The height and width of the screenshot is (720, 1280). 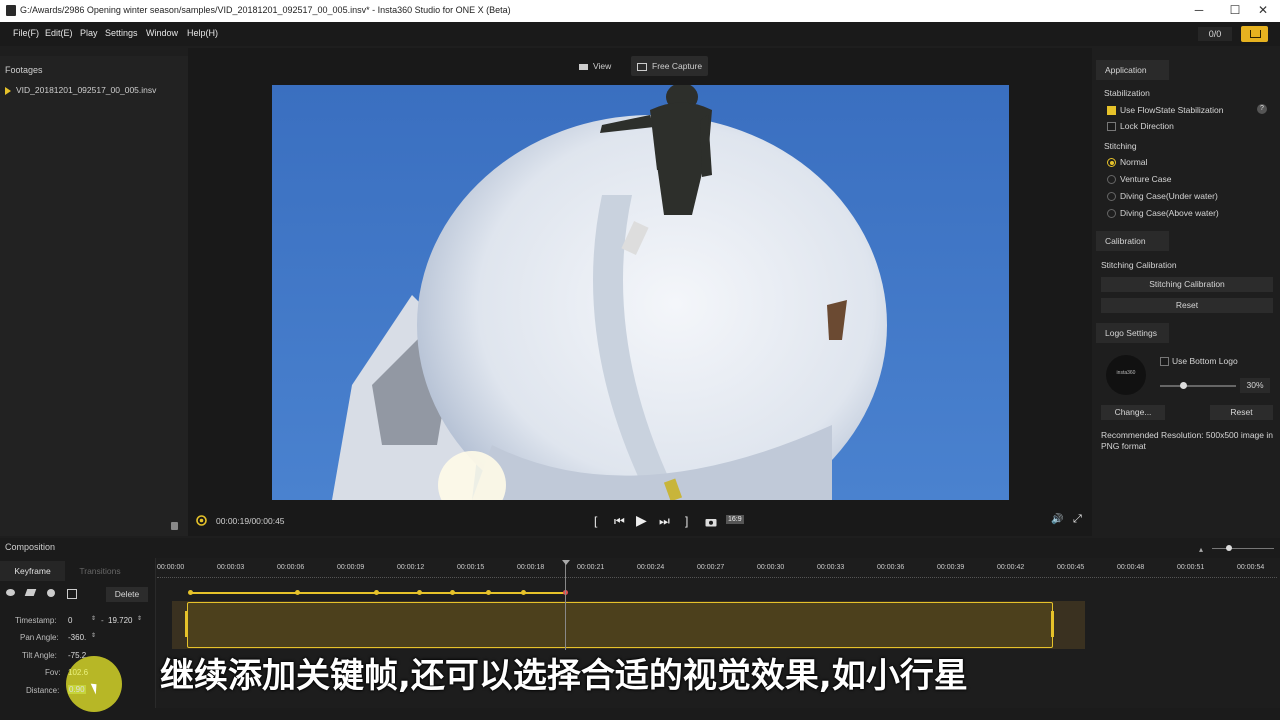 What do you see at coordinates (1057, 519) in the screenshot?
I see `volume-icon: 🔊` at bounding box center [1057, 519].